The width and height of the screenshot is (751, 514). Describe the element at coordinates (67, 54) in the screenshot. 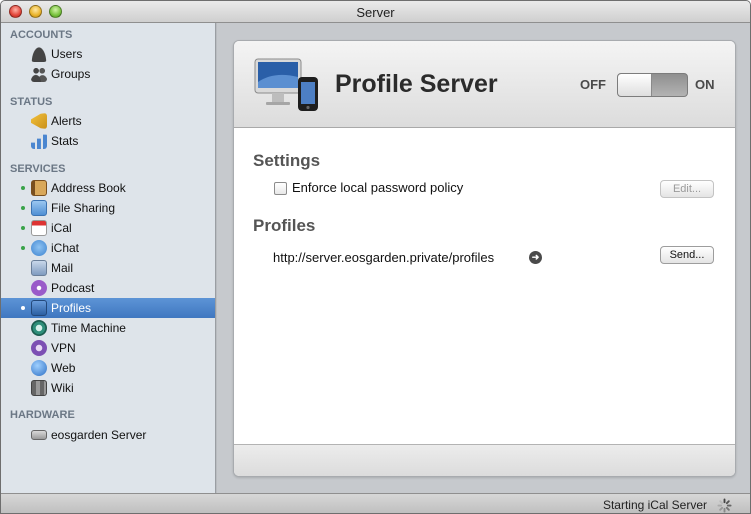

I see `sidebar-item-label: Users` at that location.